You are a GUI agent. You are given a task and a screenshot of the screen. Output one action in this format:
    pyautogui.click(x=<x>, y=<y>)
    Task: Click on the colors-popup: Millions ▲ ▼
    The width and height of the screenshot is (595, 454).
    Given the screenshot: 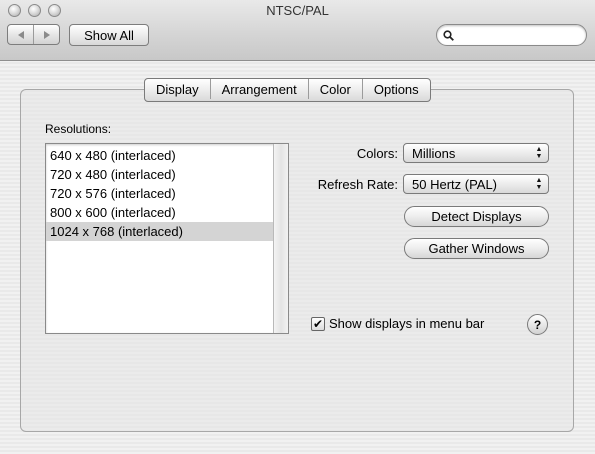 What is the action you would take?
    pyautogui.click(x=476, y=153)
    